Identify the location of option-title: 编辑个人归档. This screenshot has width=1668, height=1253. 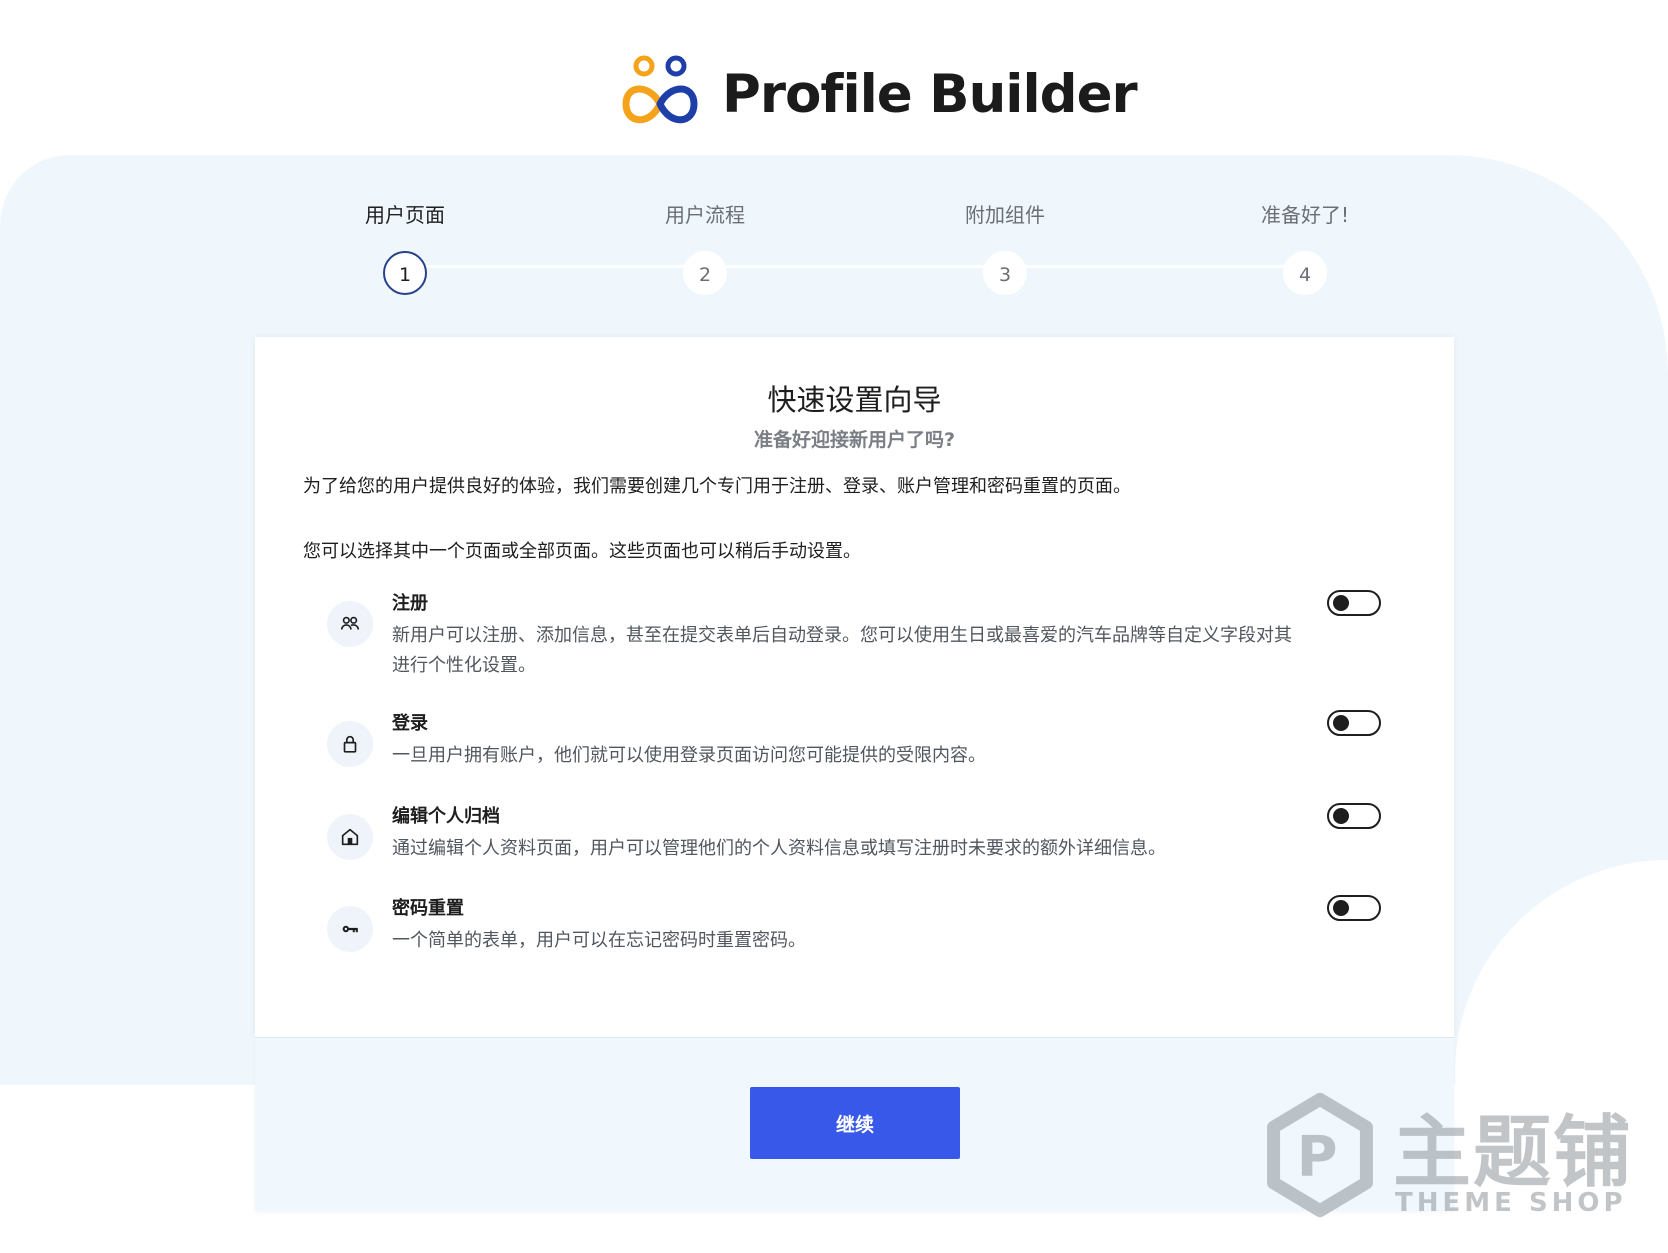
(446, 816).